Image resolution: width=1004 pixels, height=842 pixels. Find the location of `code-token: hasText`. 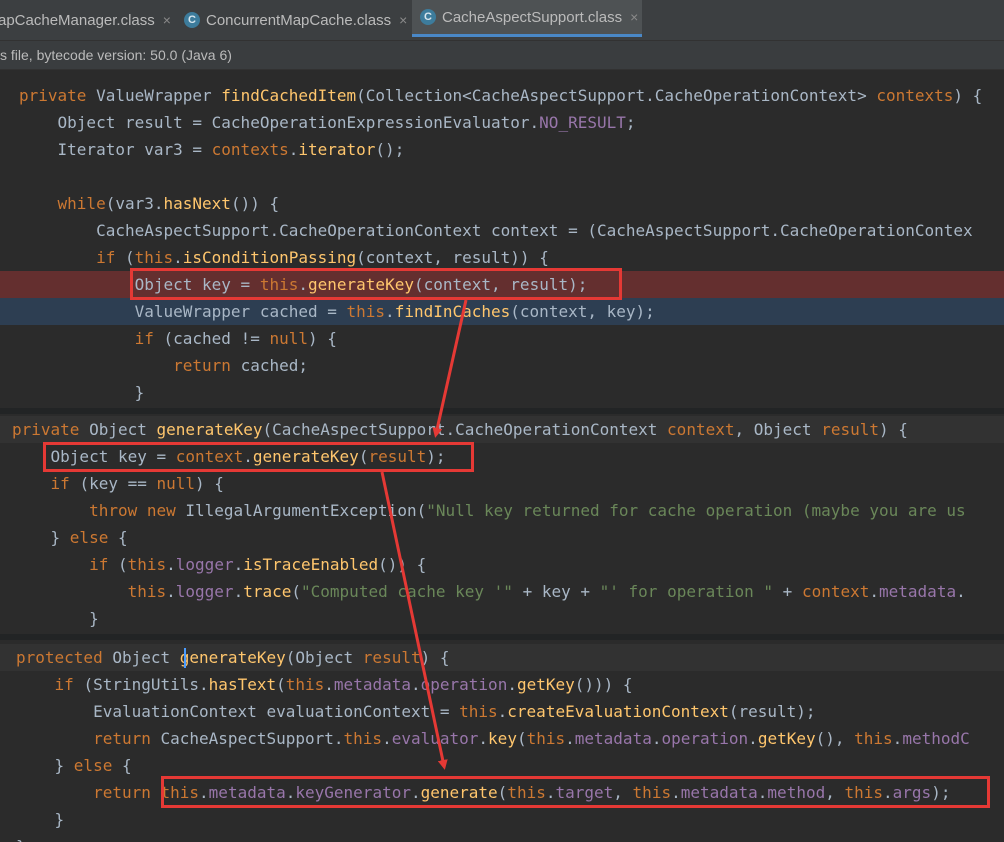

code-token: hasText is located at coordinates (242, 684).